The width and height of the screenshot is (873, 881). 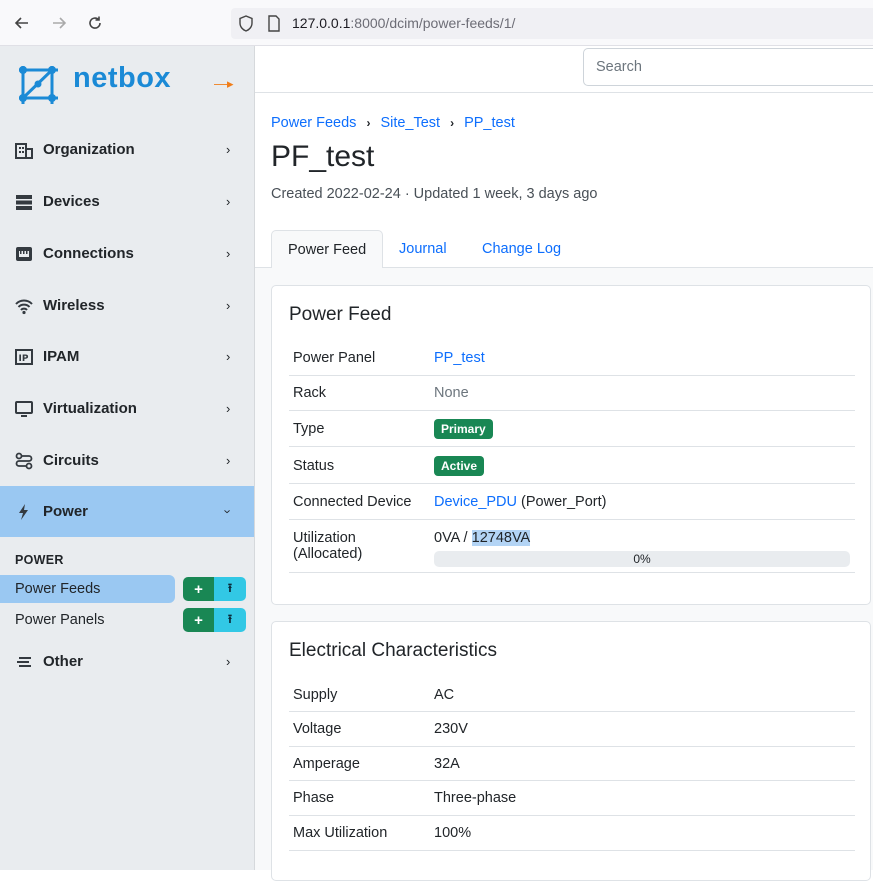 What do you see at coordinates (127, 356) in the screenshot?
I see `sidebar-item-ipam: IP IPAM ›` at bounding box center [127, 356].